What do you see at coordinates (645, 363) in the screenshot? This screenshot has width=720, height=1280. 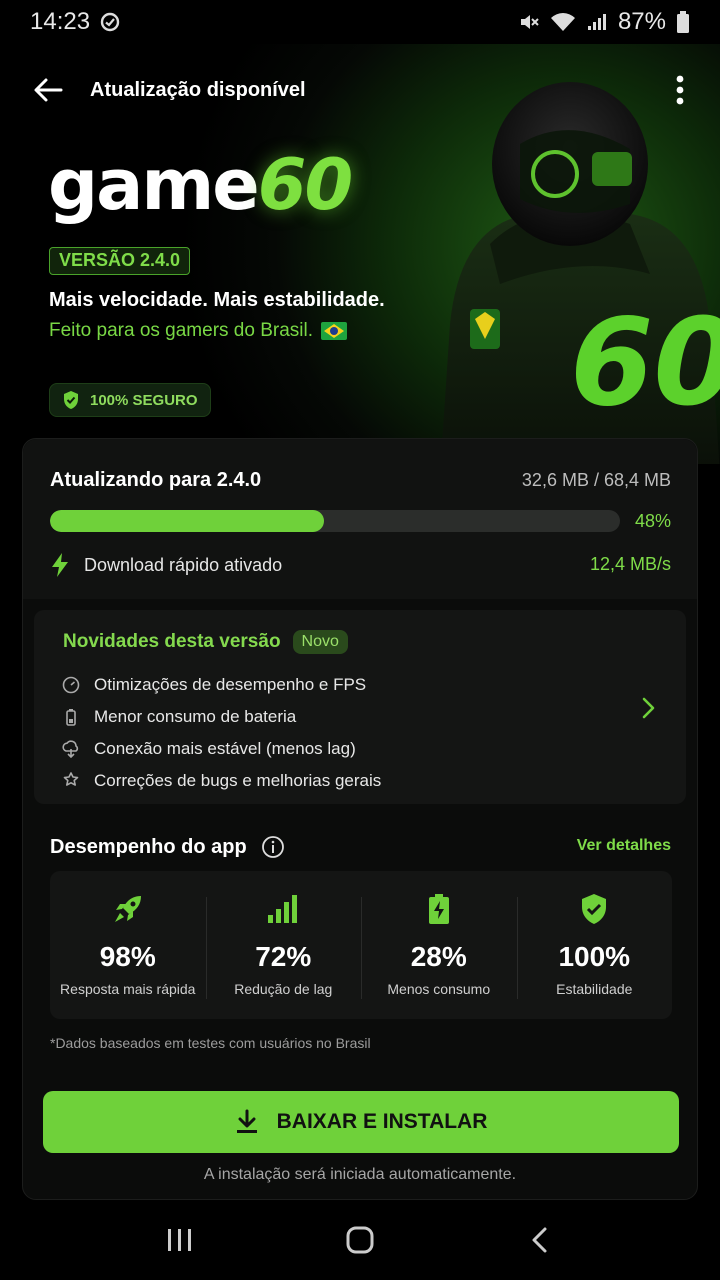 I see `jacket-number: 60` at bounding box center [645, 363].